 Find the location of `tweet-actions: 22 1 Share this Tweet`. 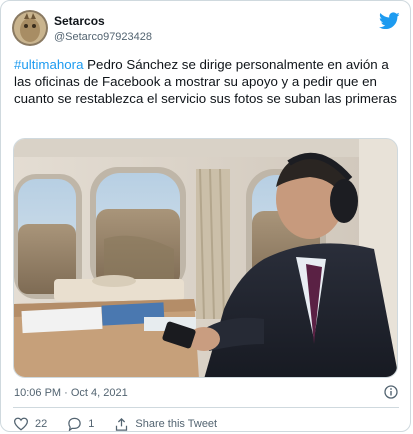

tweet-actions: 22 1 Share this Tweet is located at coordinates (125, 424).